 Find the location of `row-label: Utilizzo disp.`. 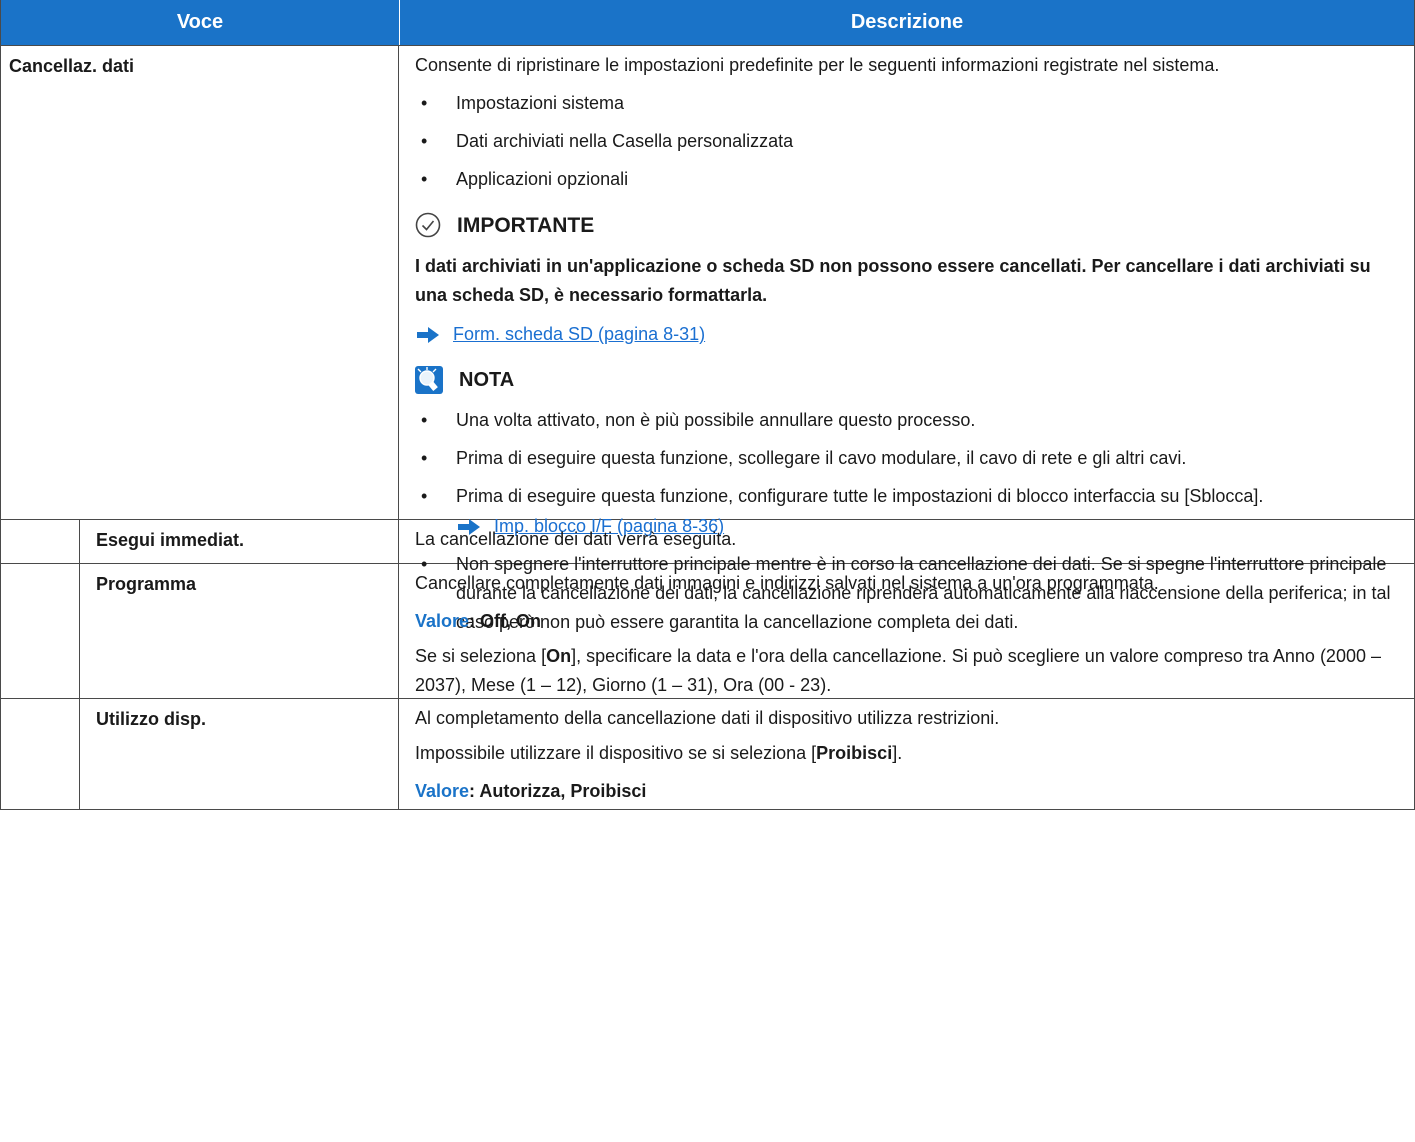

row-label: Utilizzo disp. is located at coordinates (200, 753).